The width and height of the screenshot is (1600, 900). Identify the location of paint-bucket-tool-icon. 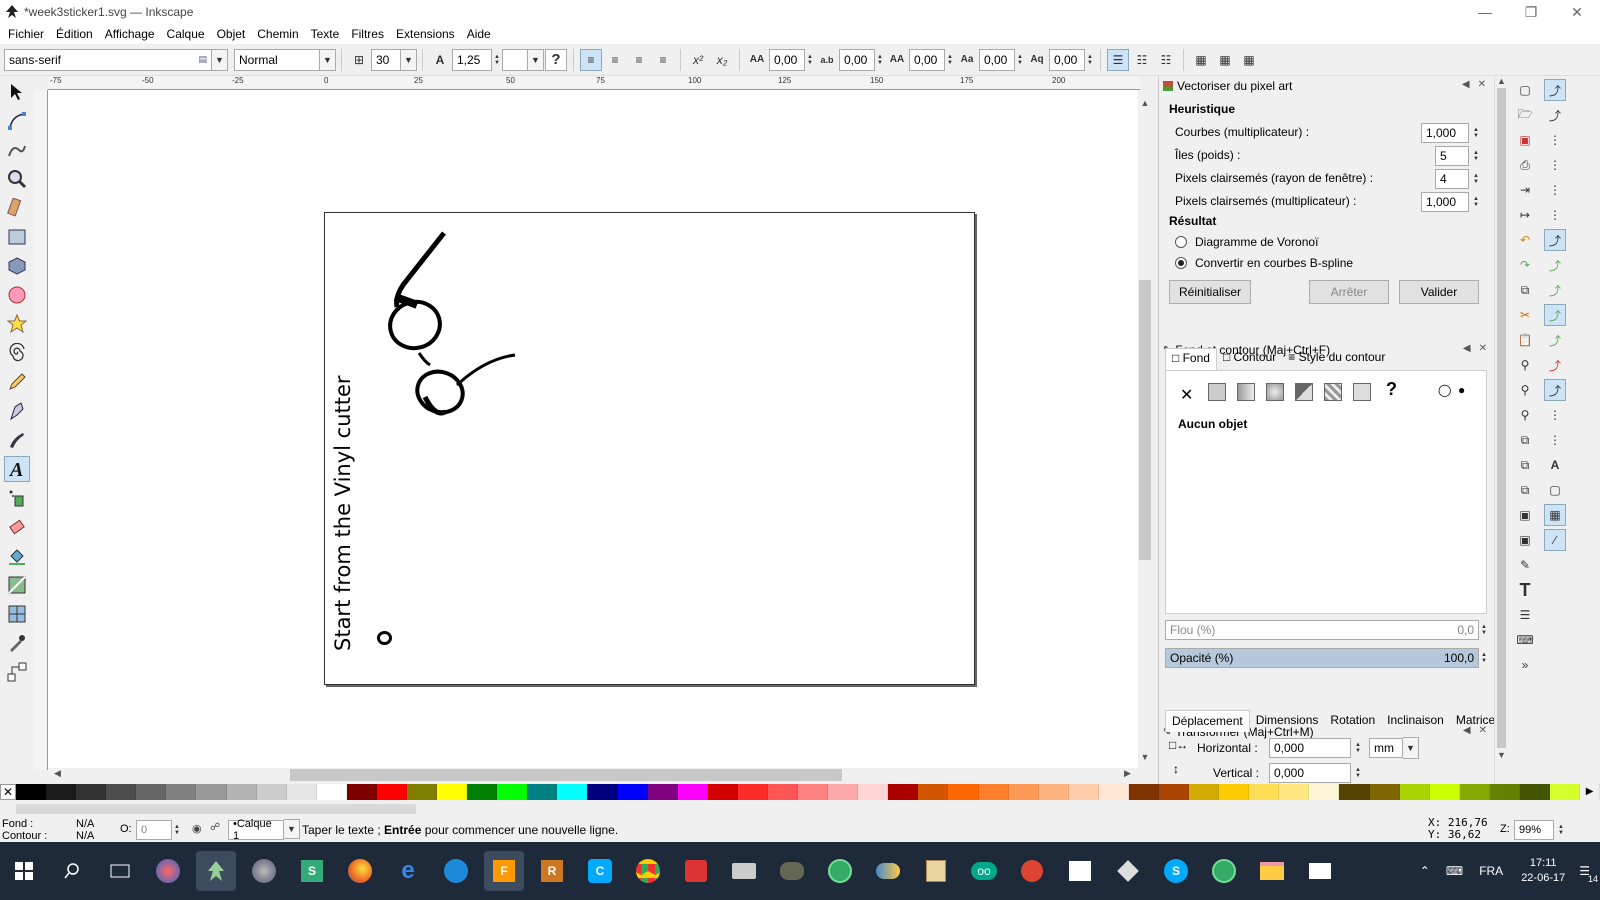
(17, 556).